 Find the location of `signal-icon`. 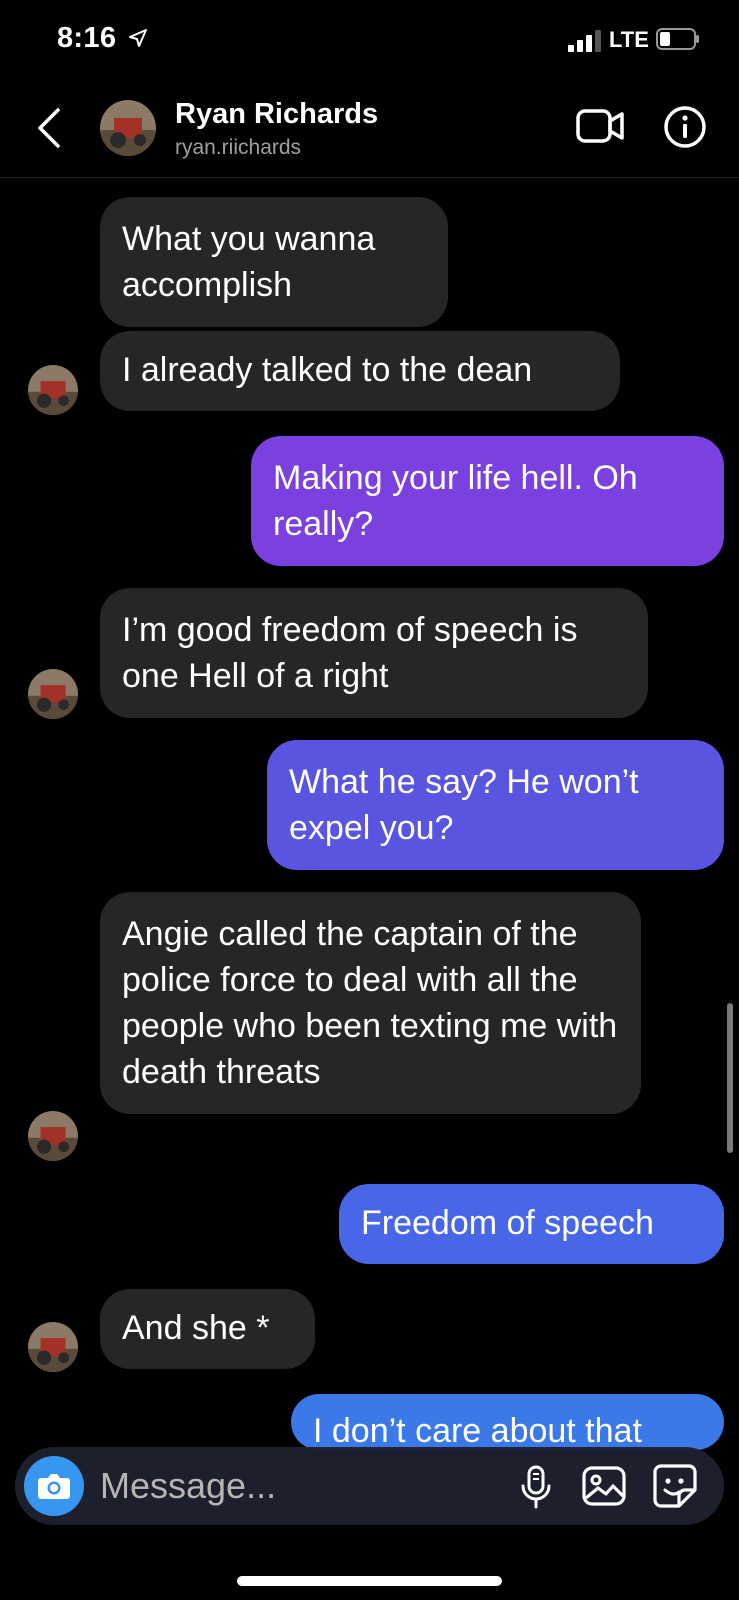

signal-icon is located at coordinates (584, 41).